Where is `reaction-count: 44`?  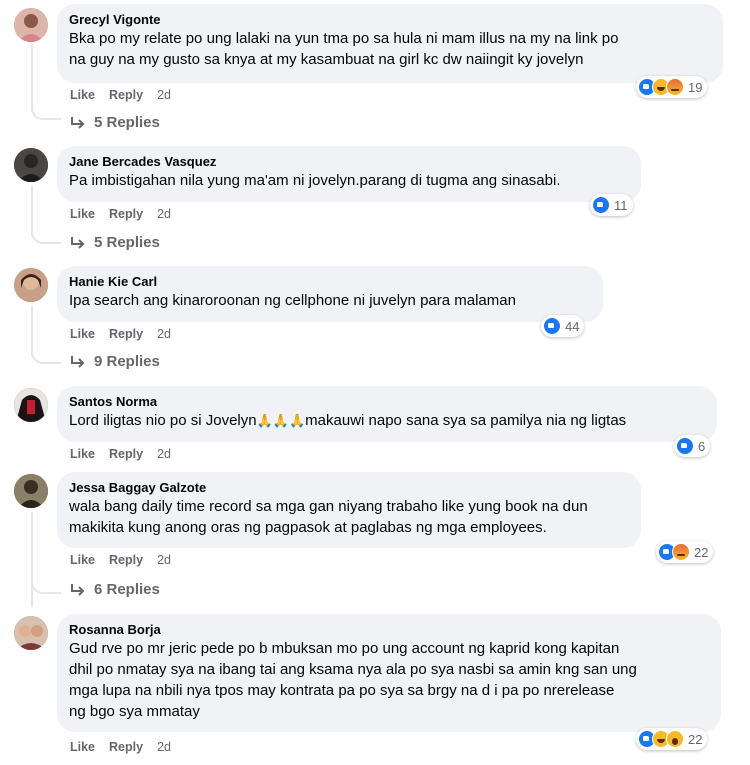 reaction-count: 44 is located at coordinates (572, 326).